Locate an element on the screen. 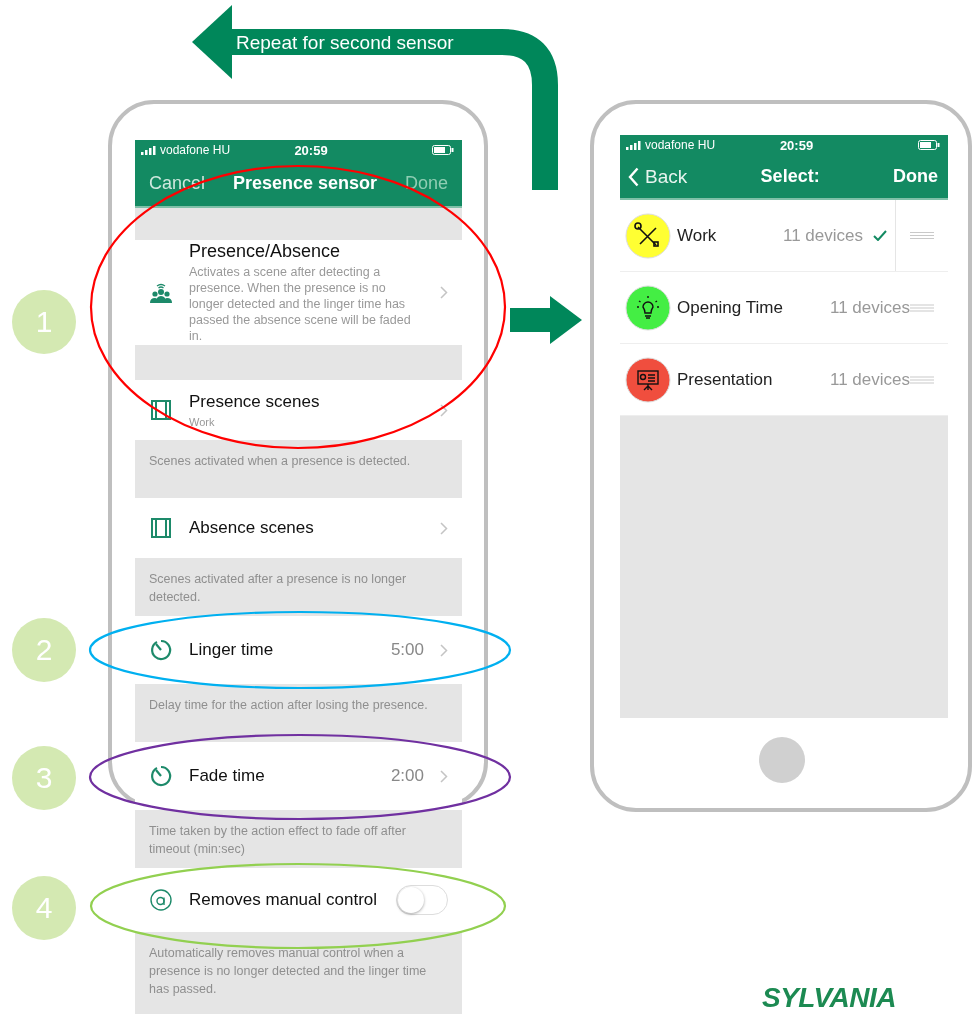 The image size is (980, 1014). settings-row: Linger time 5:00 is located at coordinates (298, 650).